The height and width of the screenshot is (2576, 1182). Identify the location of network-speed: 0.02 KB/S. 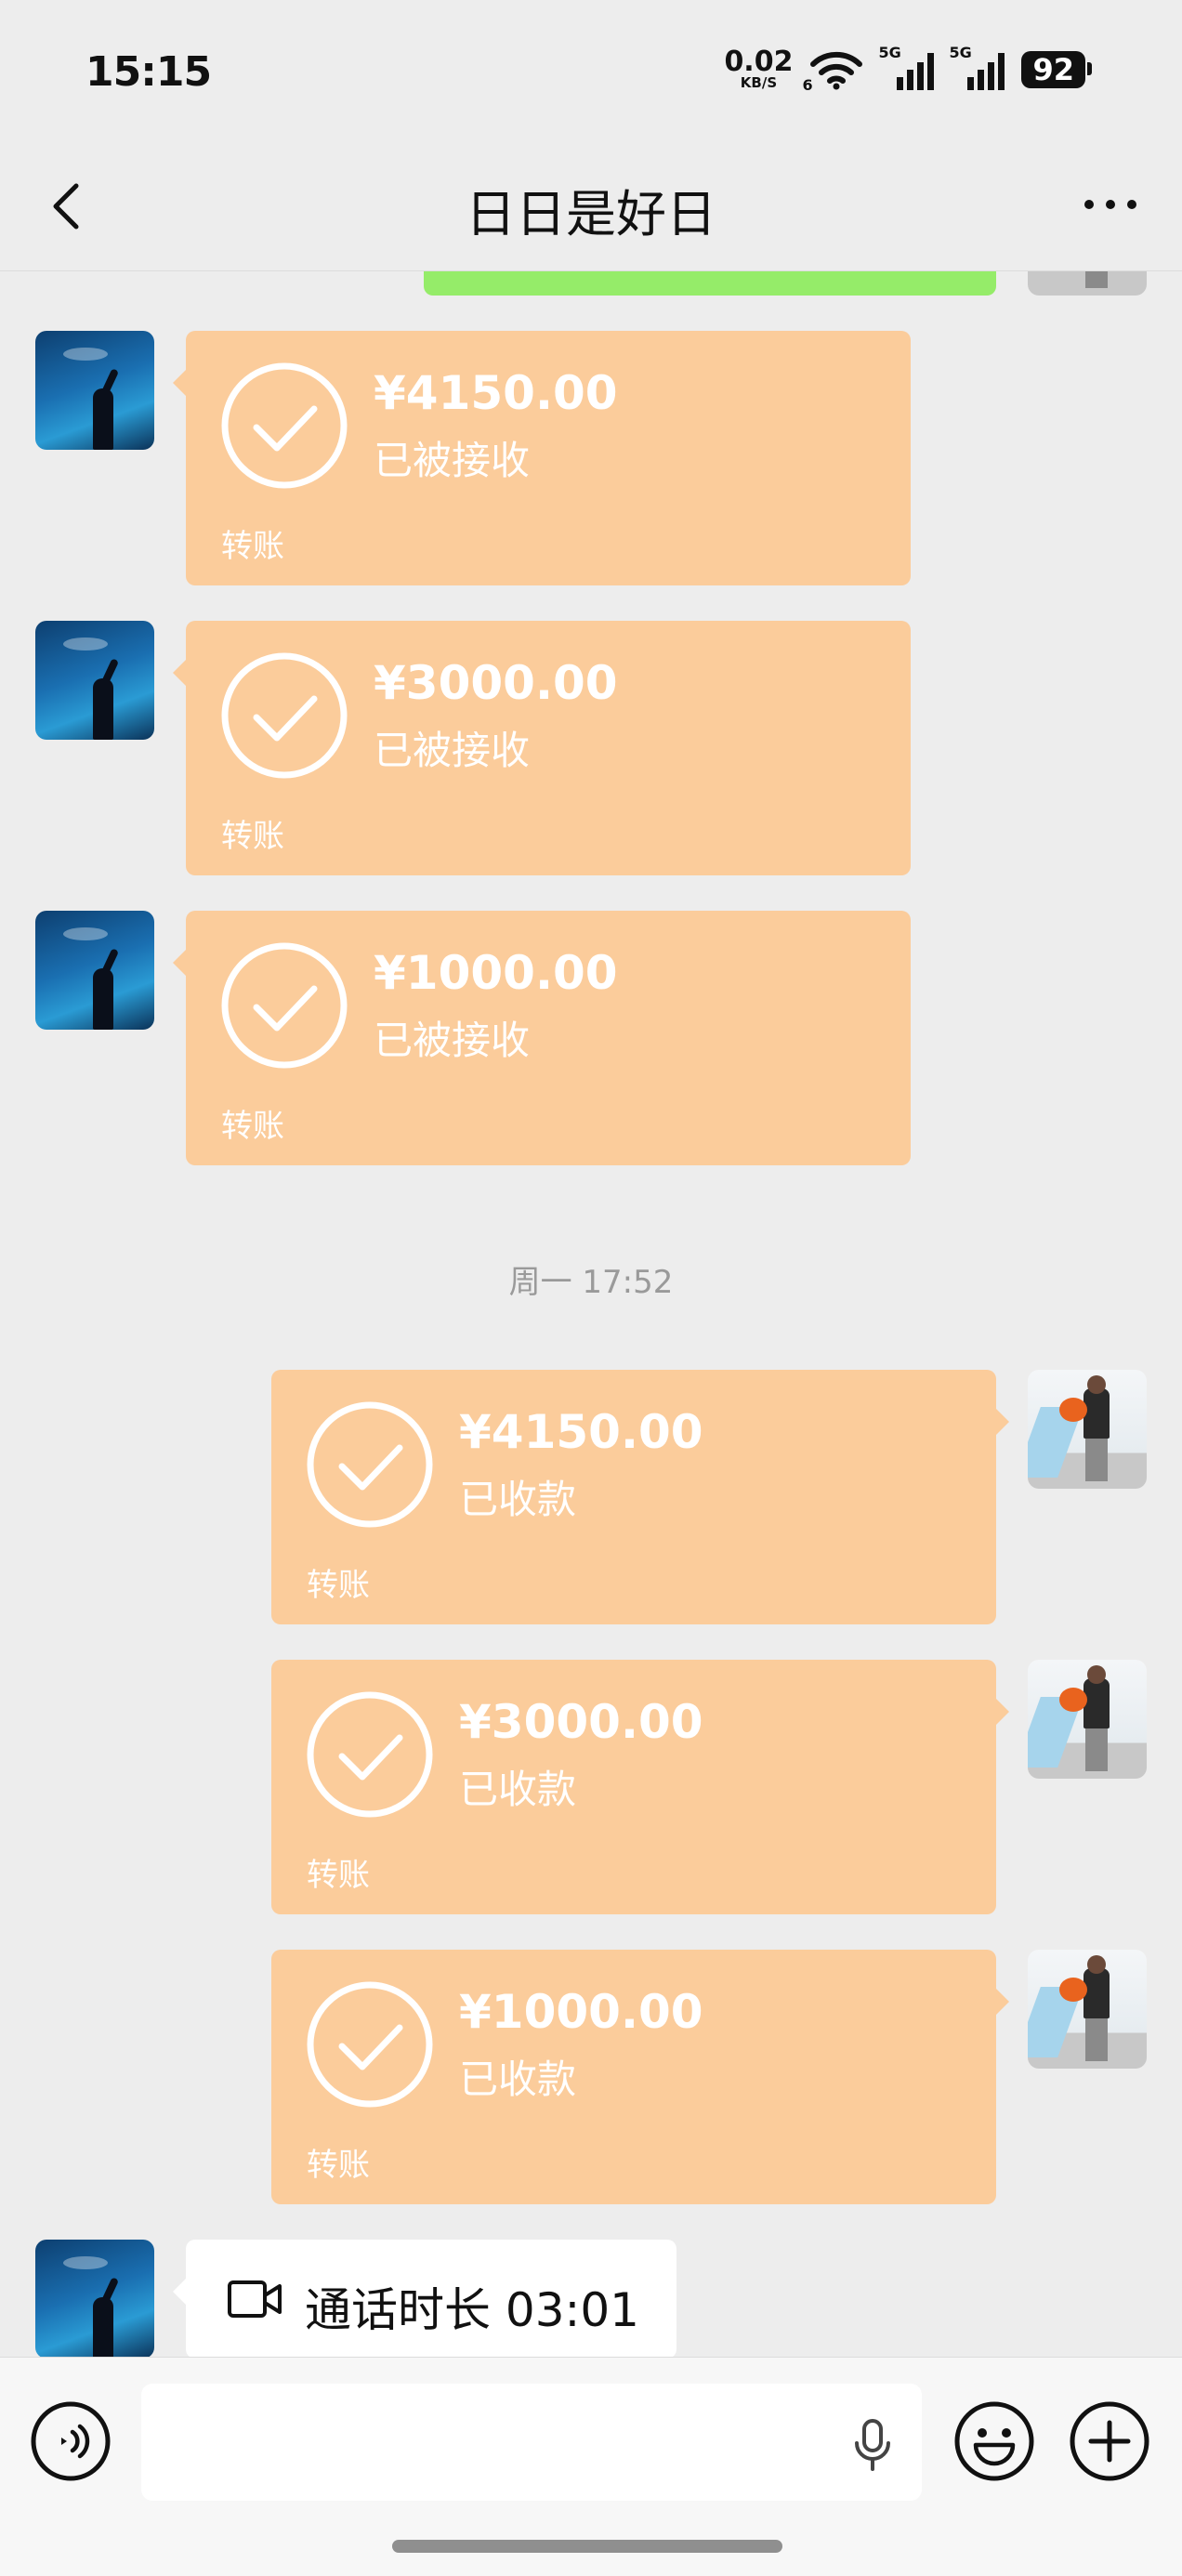
(758, 69).